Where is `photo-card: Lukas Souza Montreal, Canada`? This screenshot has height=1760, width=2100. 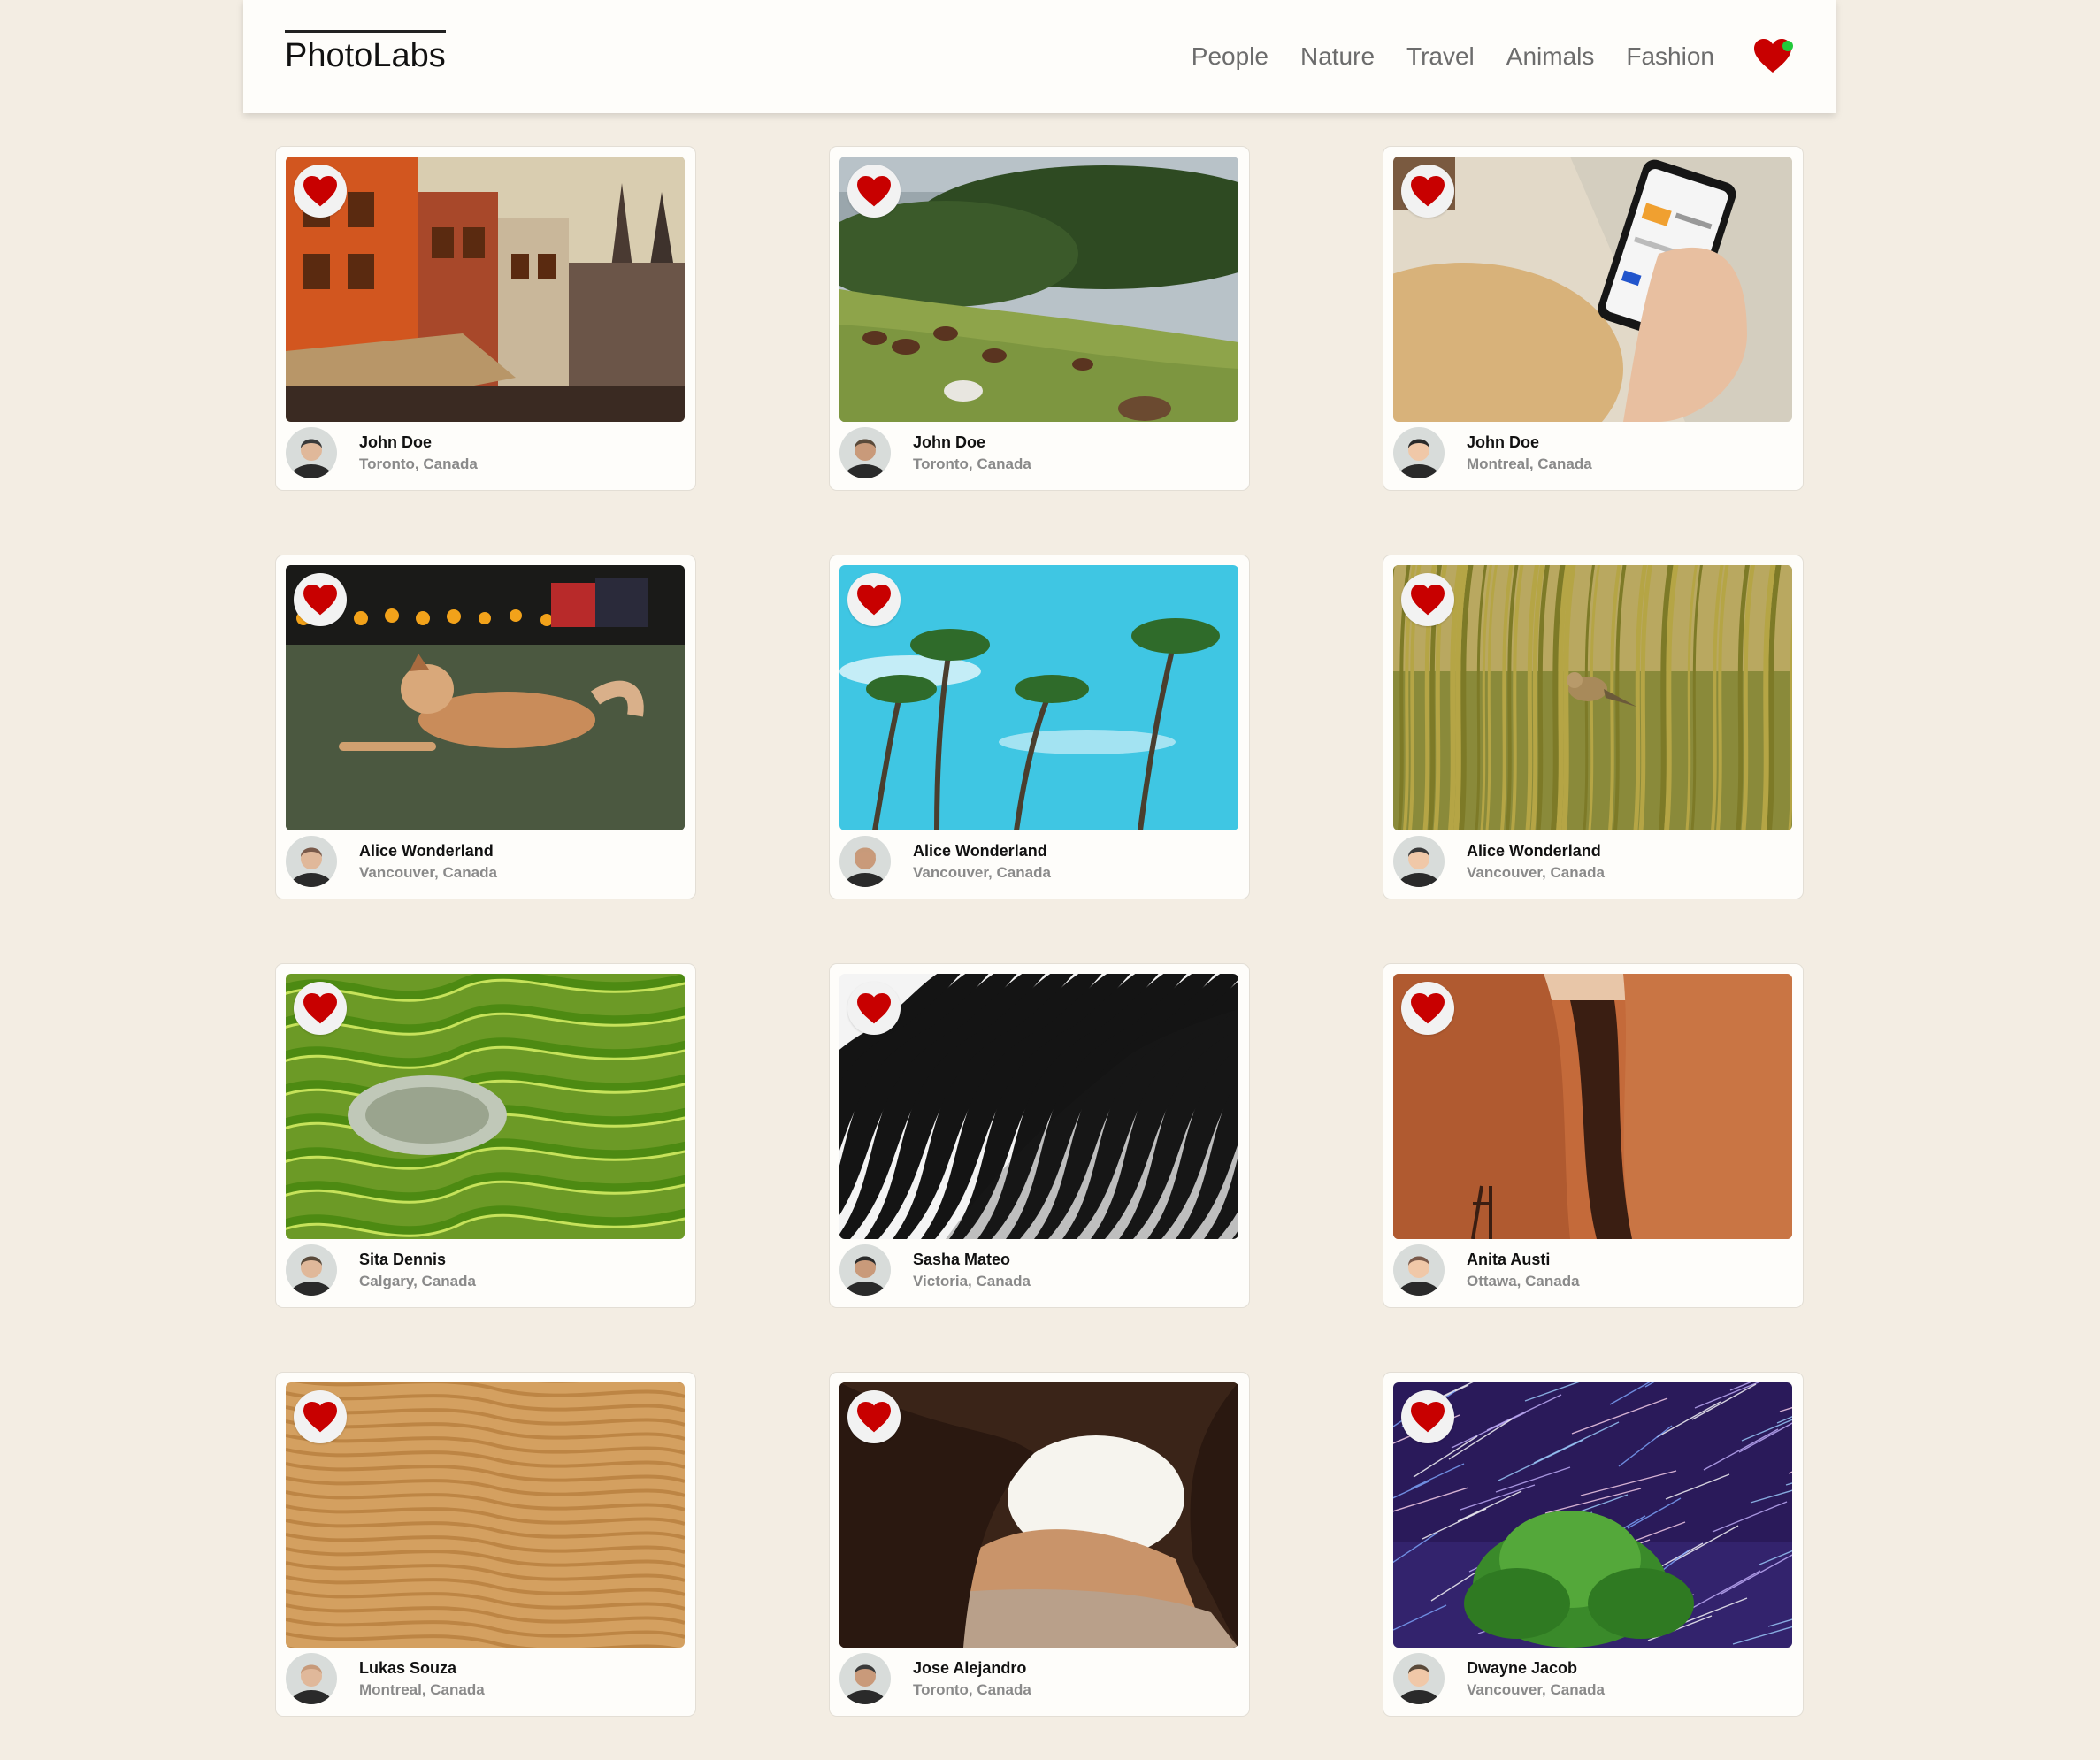
photo-card: Lukas Souza Montreal, Canada is located at coordinates (485, 1544).